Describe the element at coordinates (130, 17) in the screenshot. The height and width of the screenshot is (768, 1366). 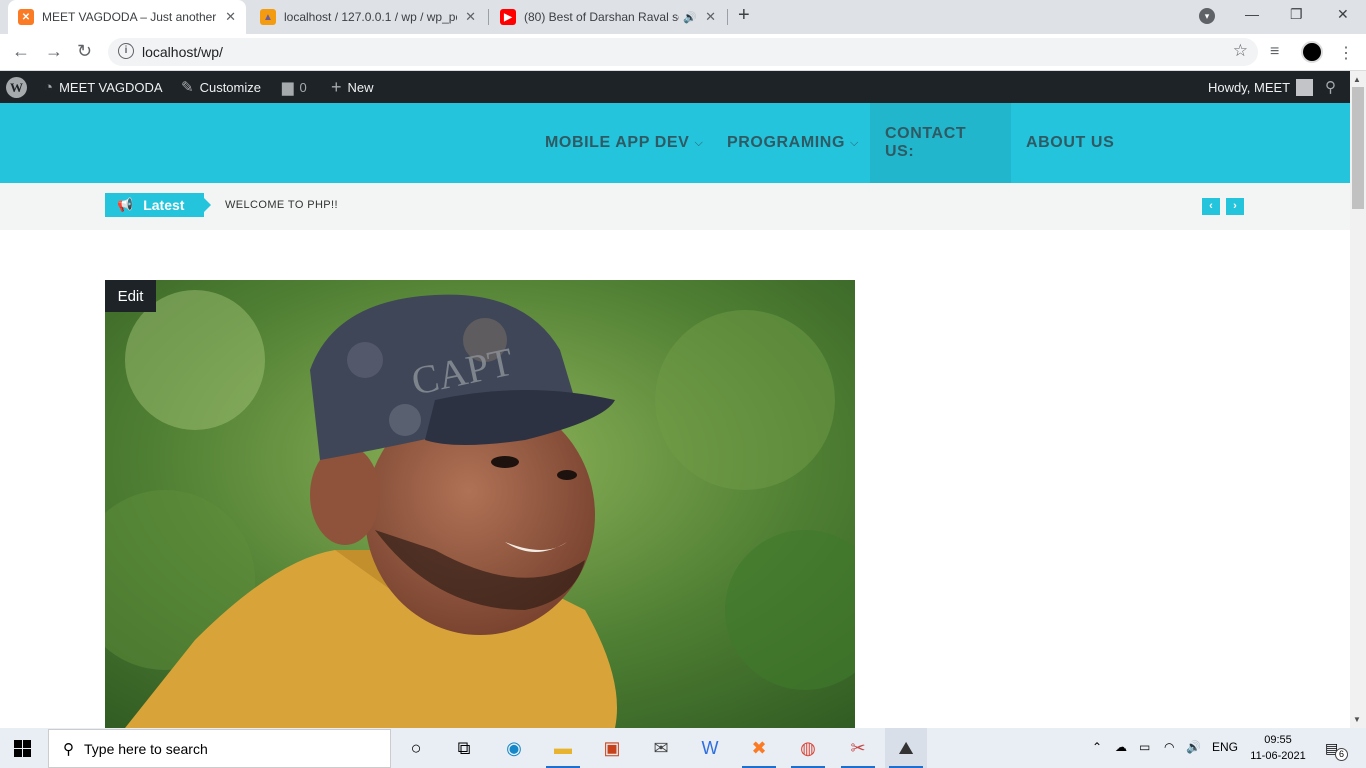
I see `tab-title: MEET VAGDODA – Just another W` at that location.